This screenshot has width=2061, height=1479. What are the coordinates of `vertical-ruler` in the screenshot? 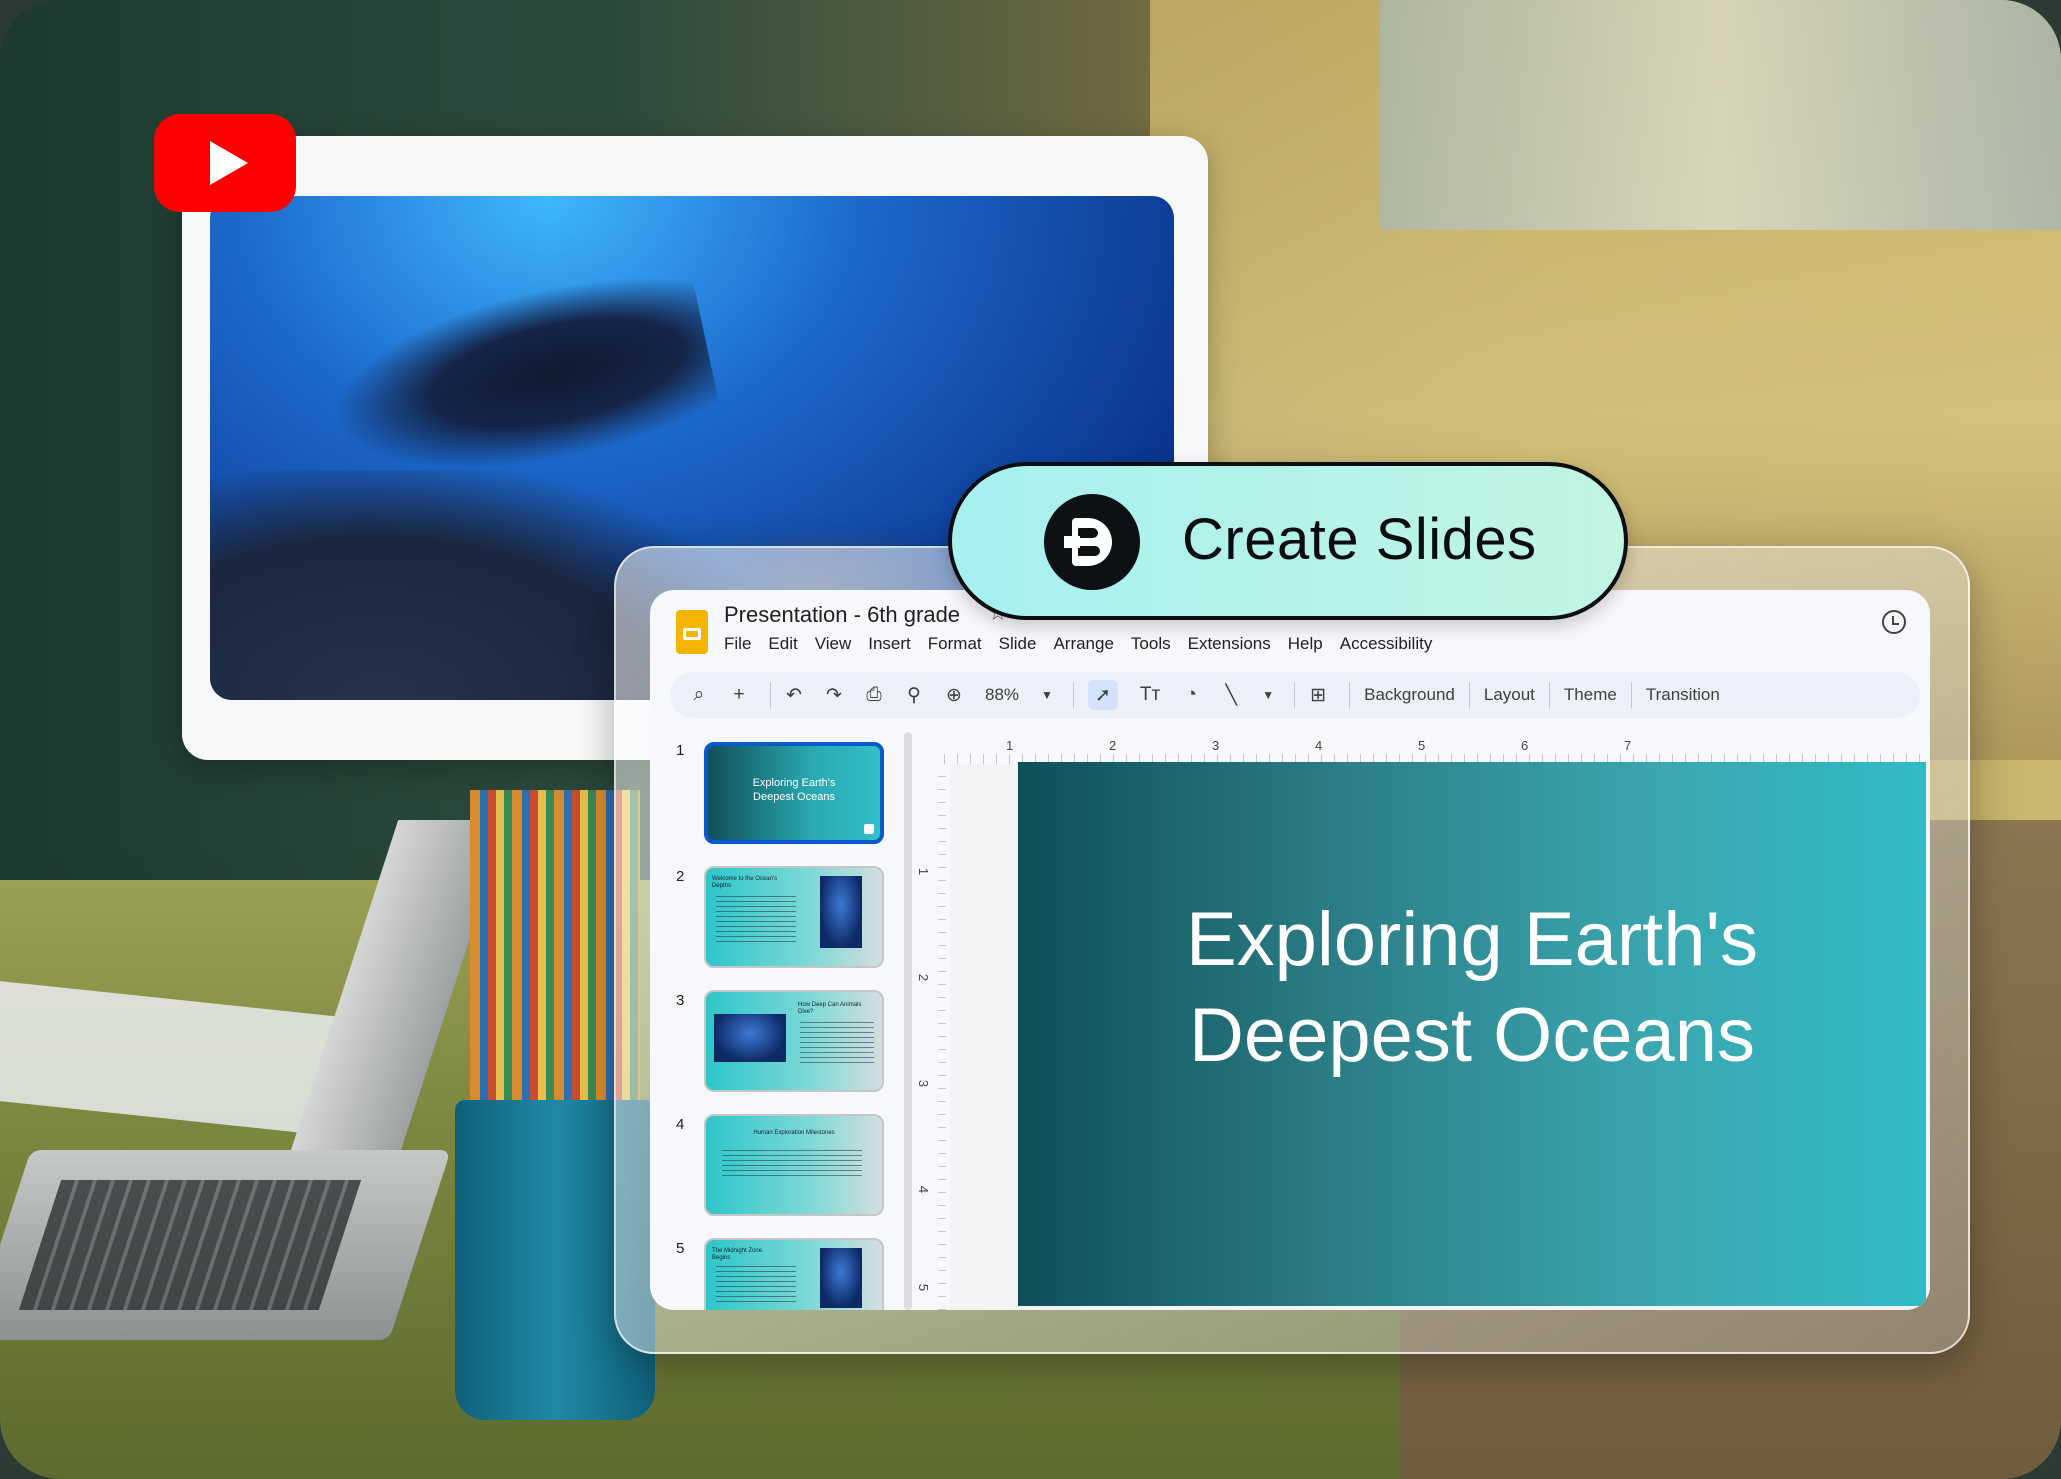 It's located at (942, 1037).